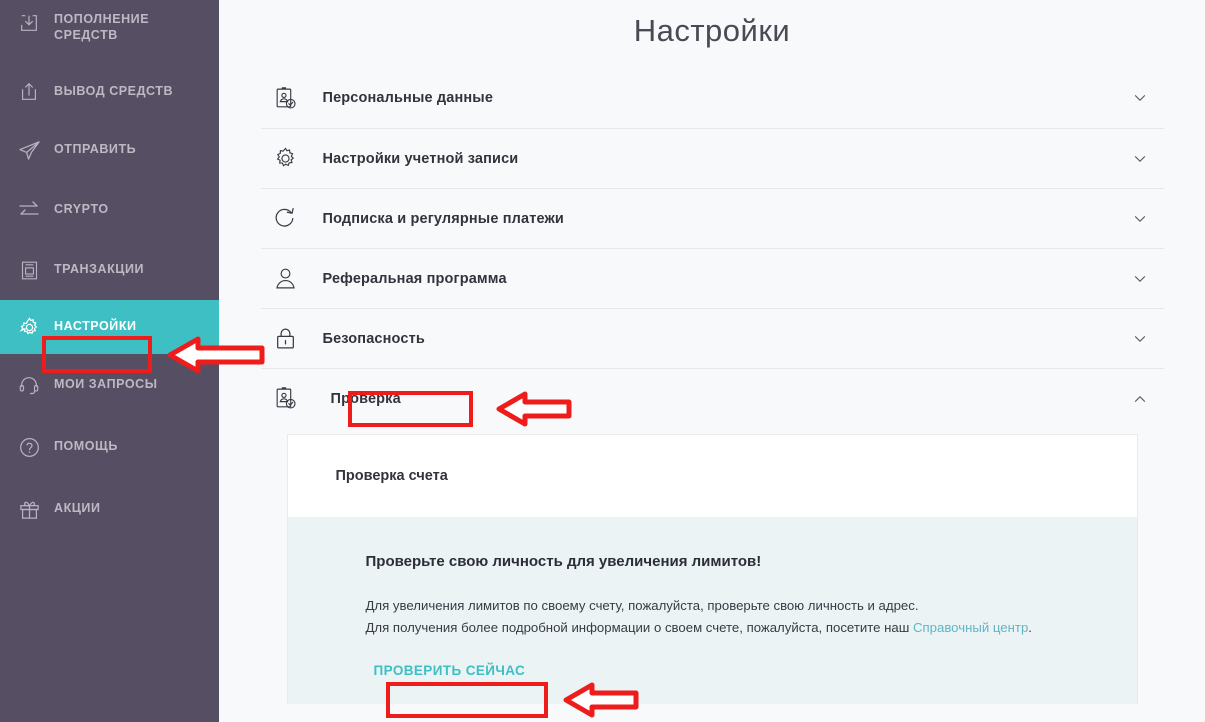  What do you see at coordinates (970, 627) in the screenshot?
I see `help-center-link: Справочный центр` at bounding box center [970, 627].